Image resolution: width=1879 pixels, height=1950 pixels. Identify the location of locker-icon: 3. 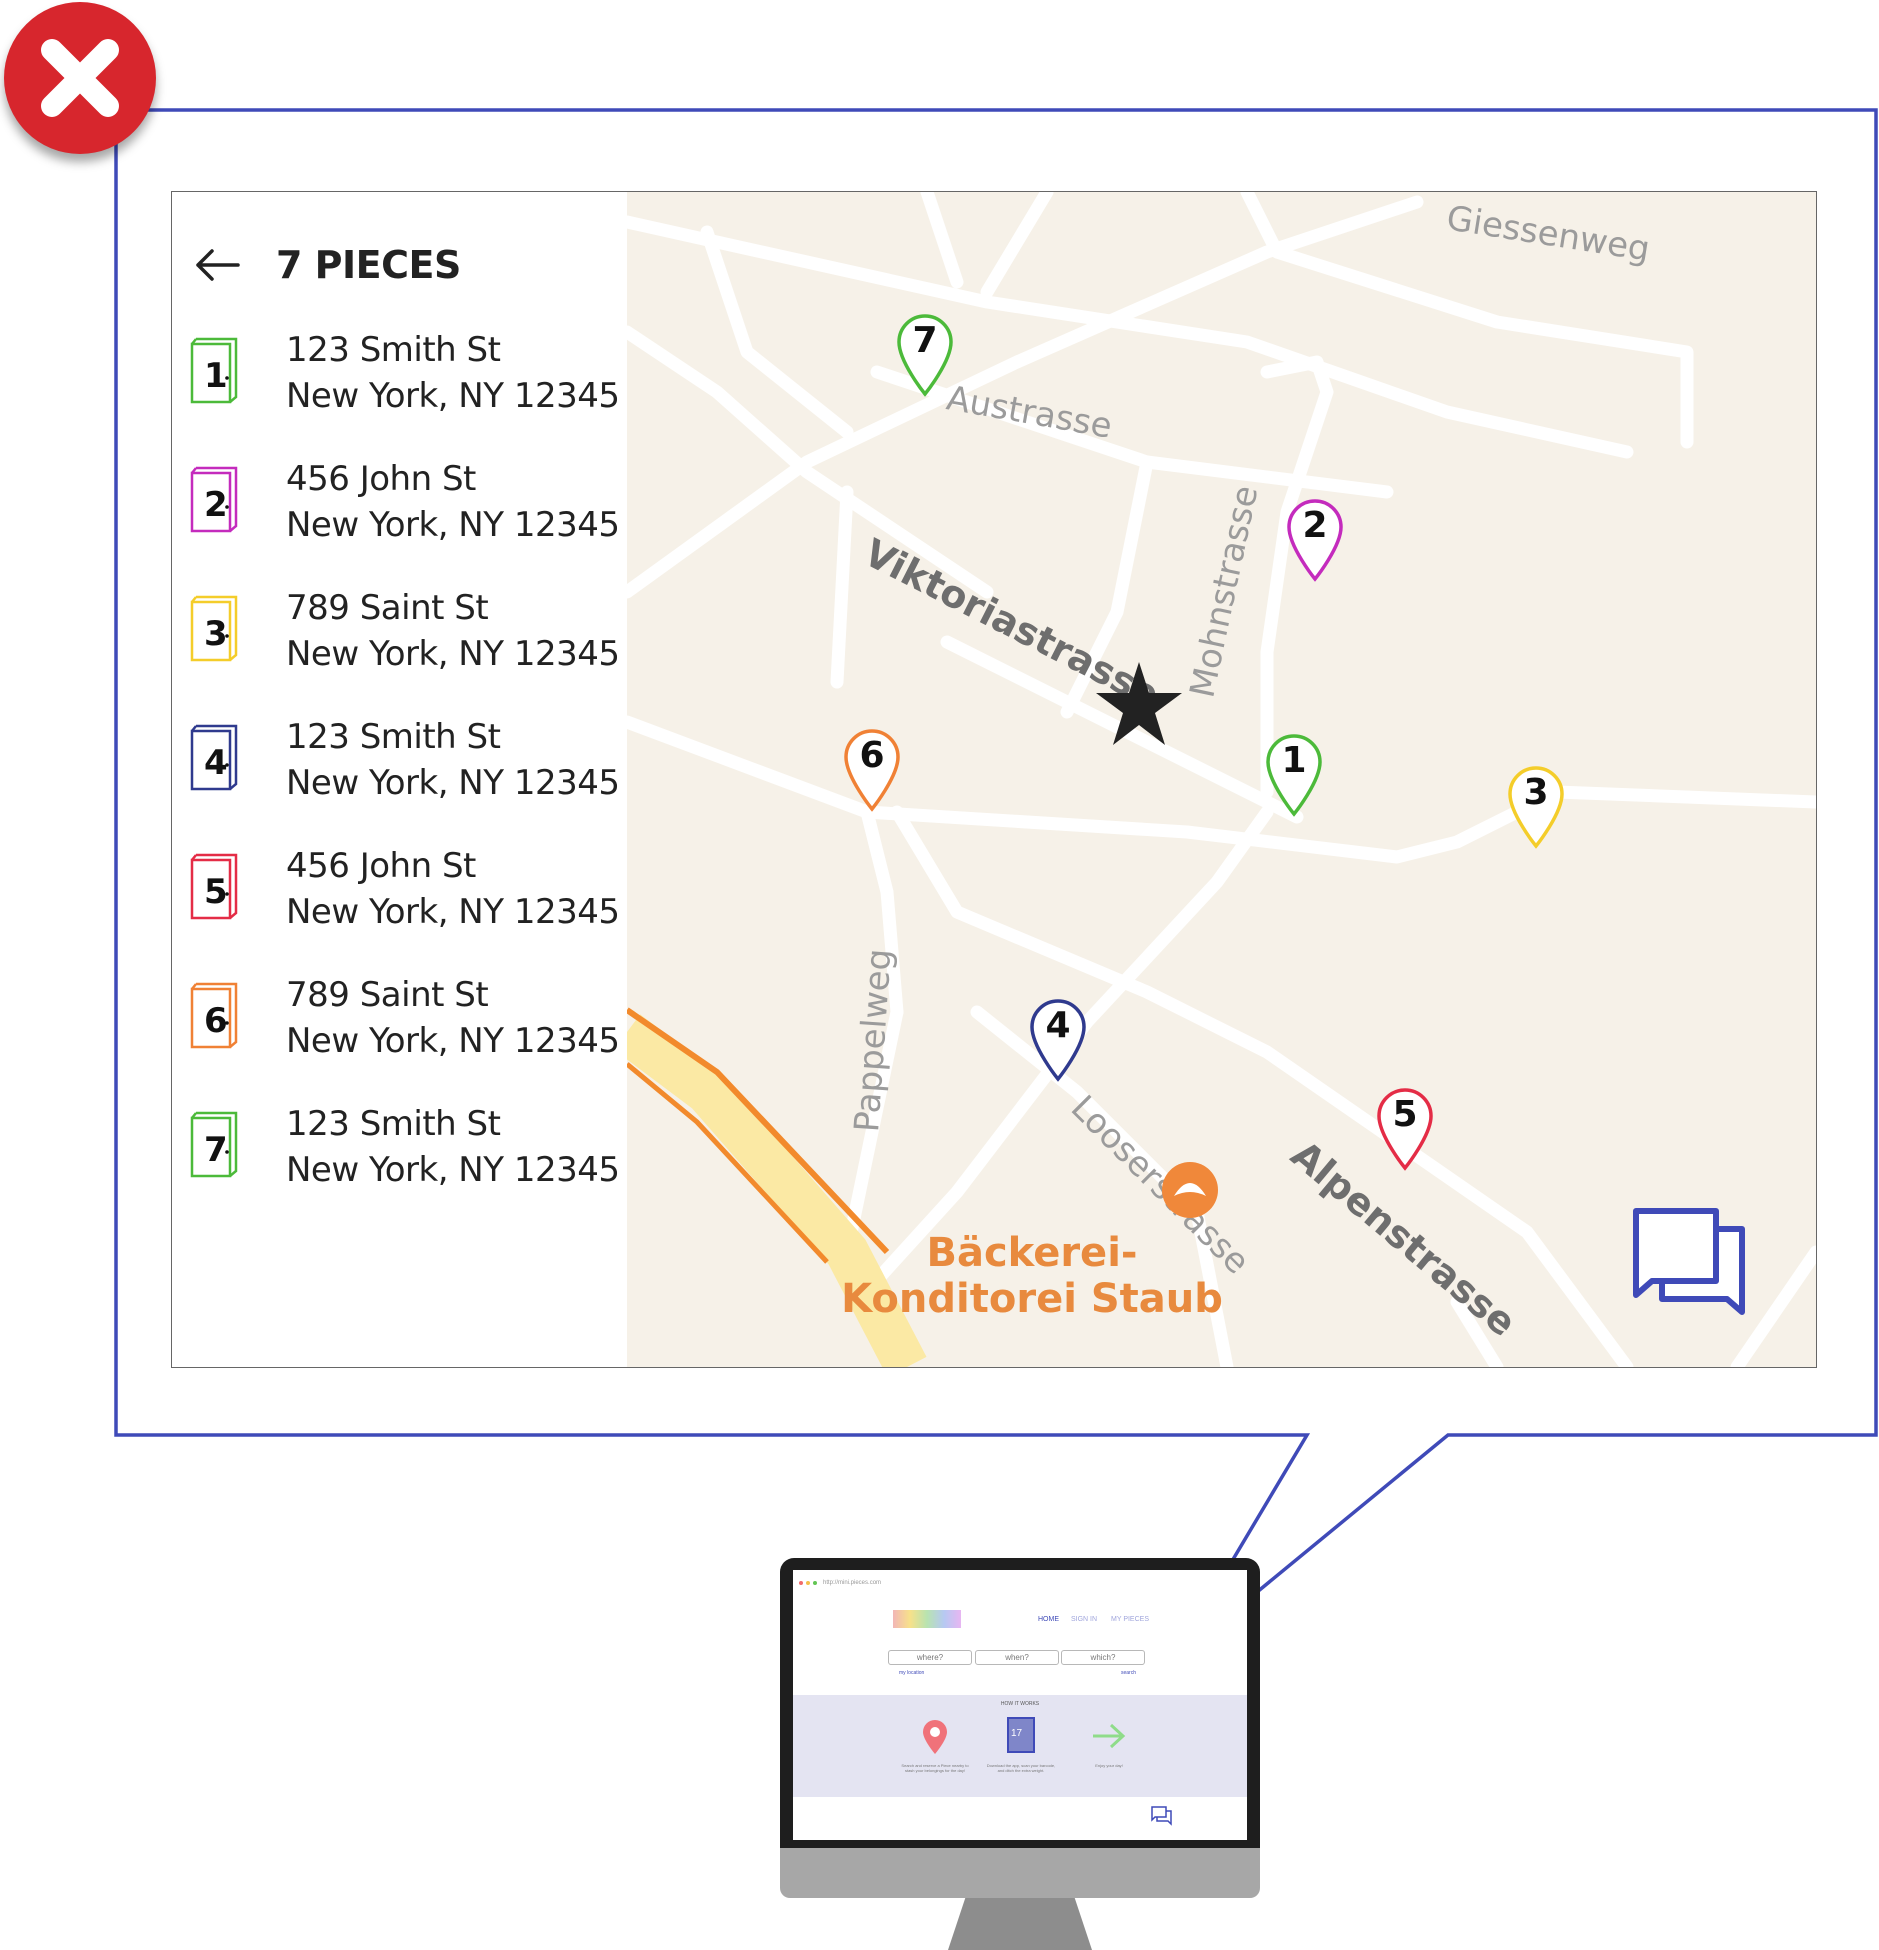
(215, 628).